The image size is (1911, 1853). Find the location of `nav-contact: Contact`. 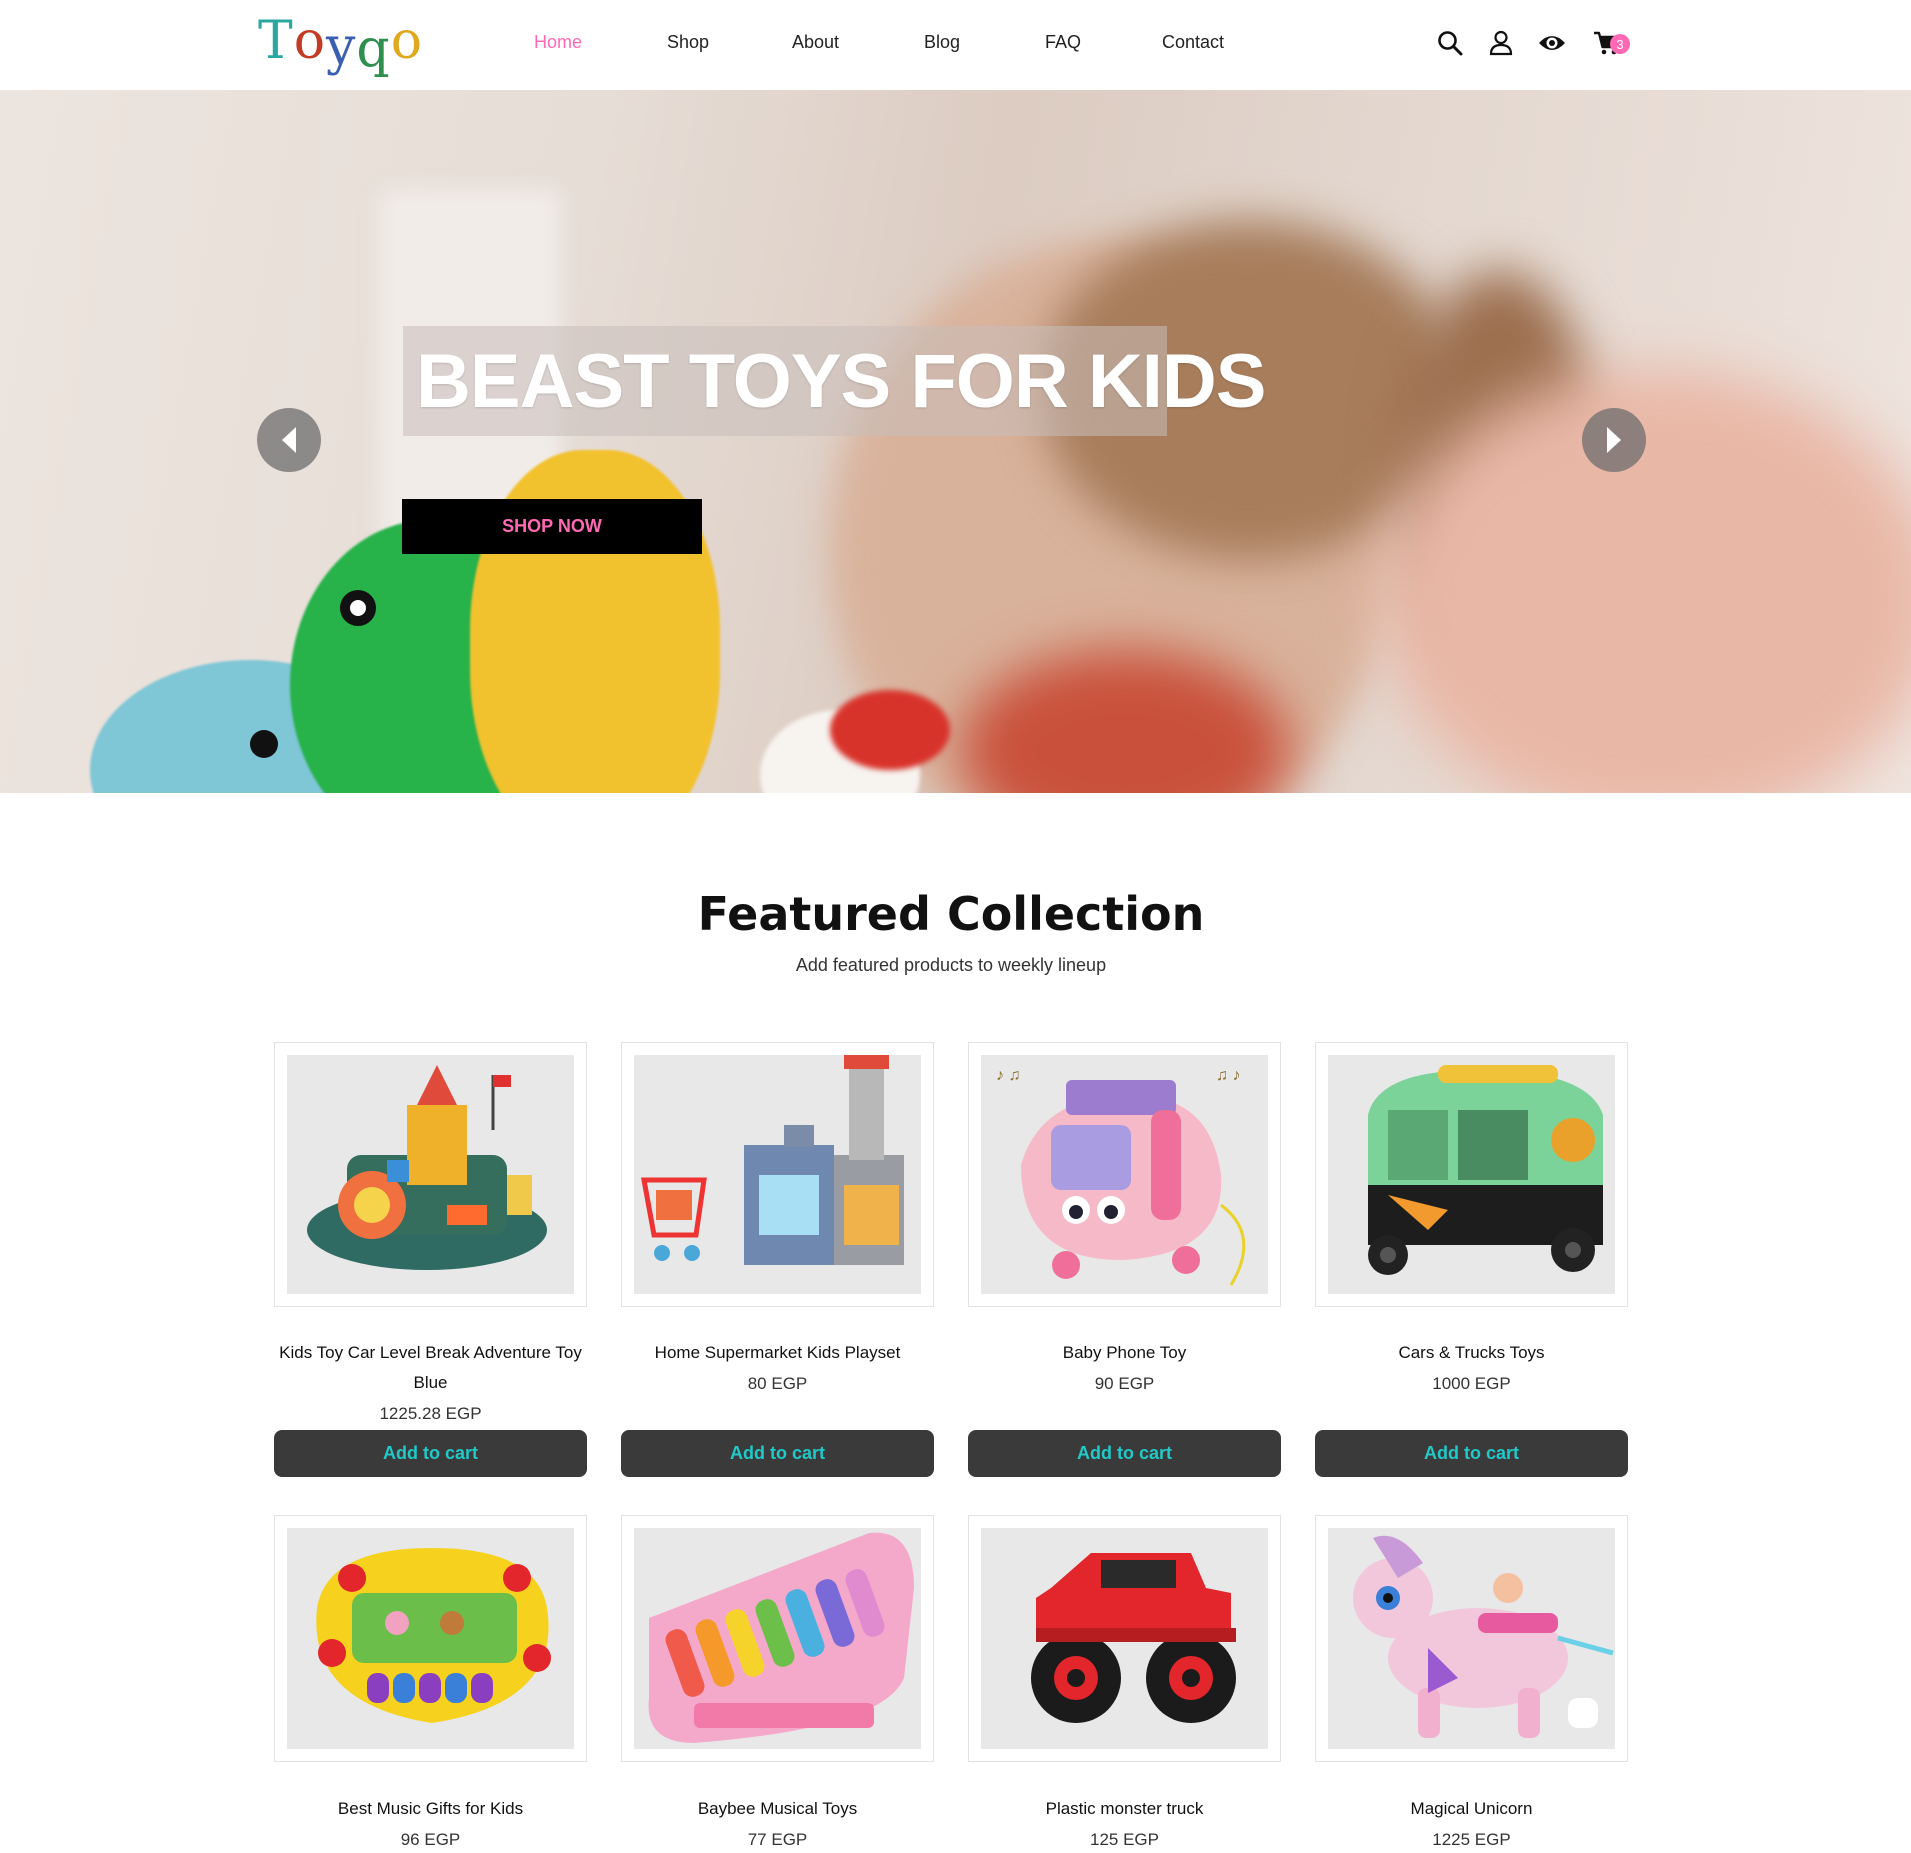

nav-contact: Contact is located at coordinates (1193, 42).